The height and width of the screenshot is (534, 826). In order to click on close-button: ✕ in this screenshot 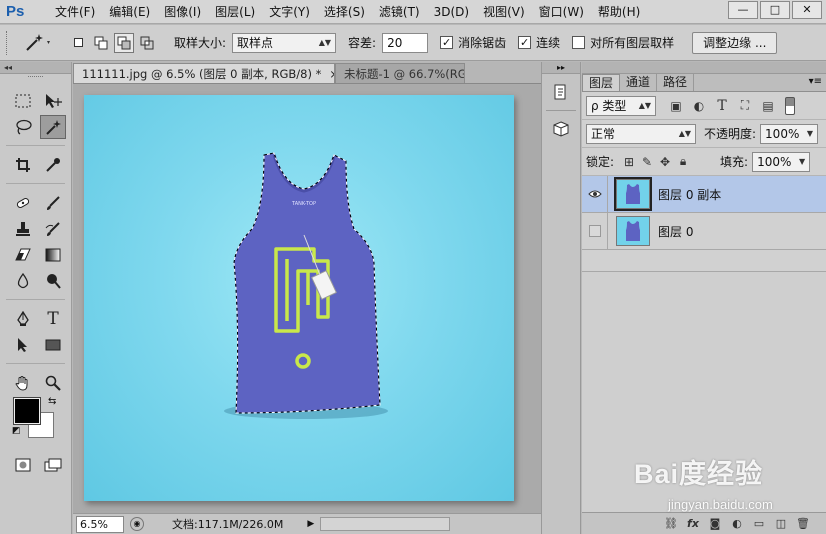, I will do `click(807, 10)`.